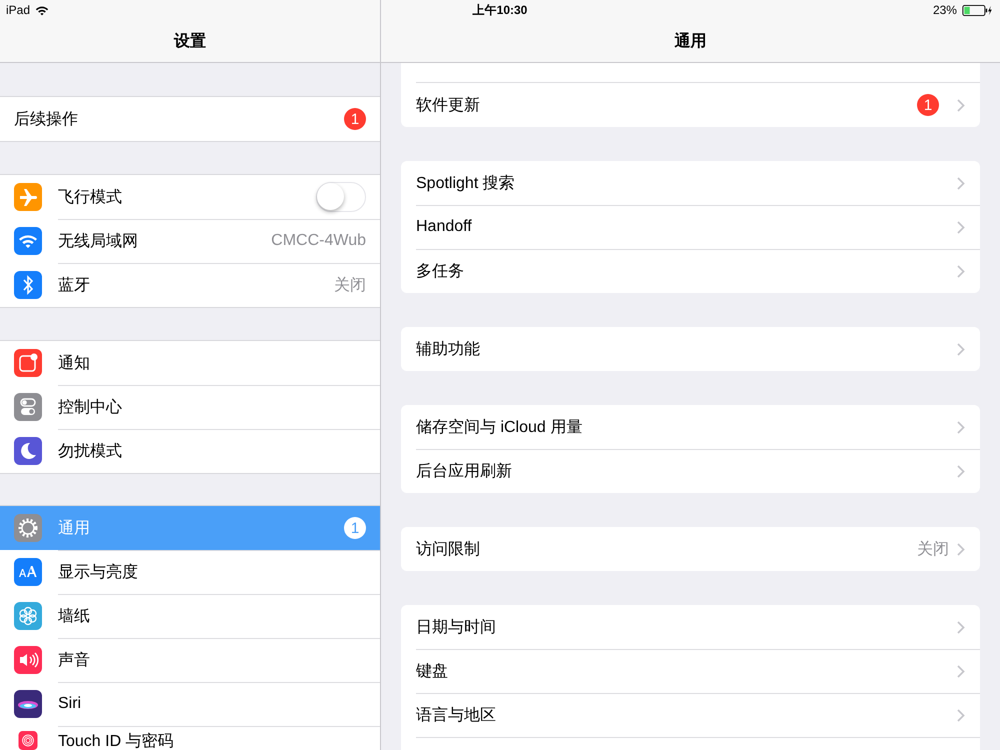 This screenshot has width=1000, height=750. Describe the element at coordinates (190, 241) in the screenshot. I see `settings-item: 无线局域网 CMCC-4Wub` at that location.